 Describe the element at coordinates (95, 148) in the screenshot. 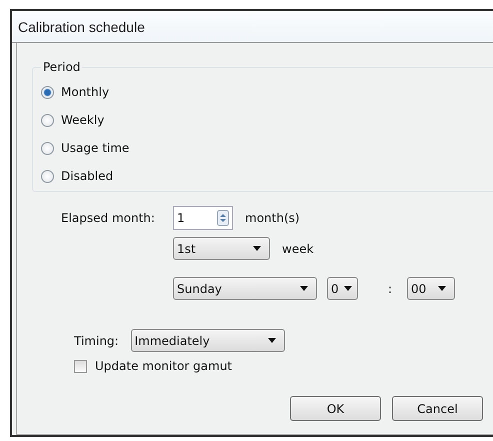

I see `radio-label: Usage time` at that location.